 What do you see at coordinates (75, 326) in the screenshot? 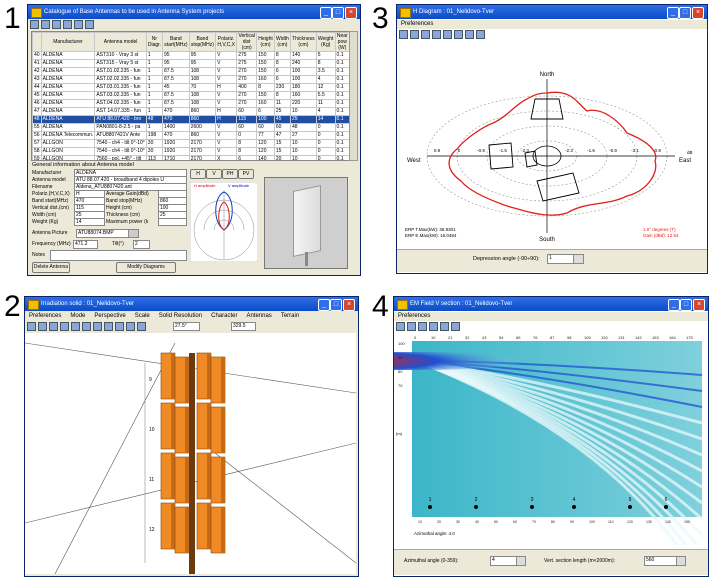
I see `rotate-icon` at bounding box center [75, 326].